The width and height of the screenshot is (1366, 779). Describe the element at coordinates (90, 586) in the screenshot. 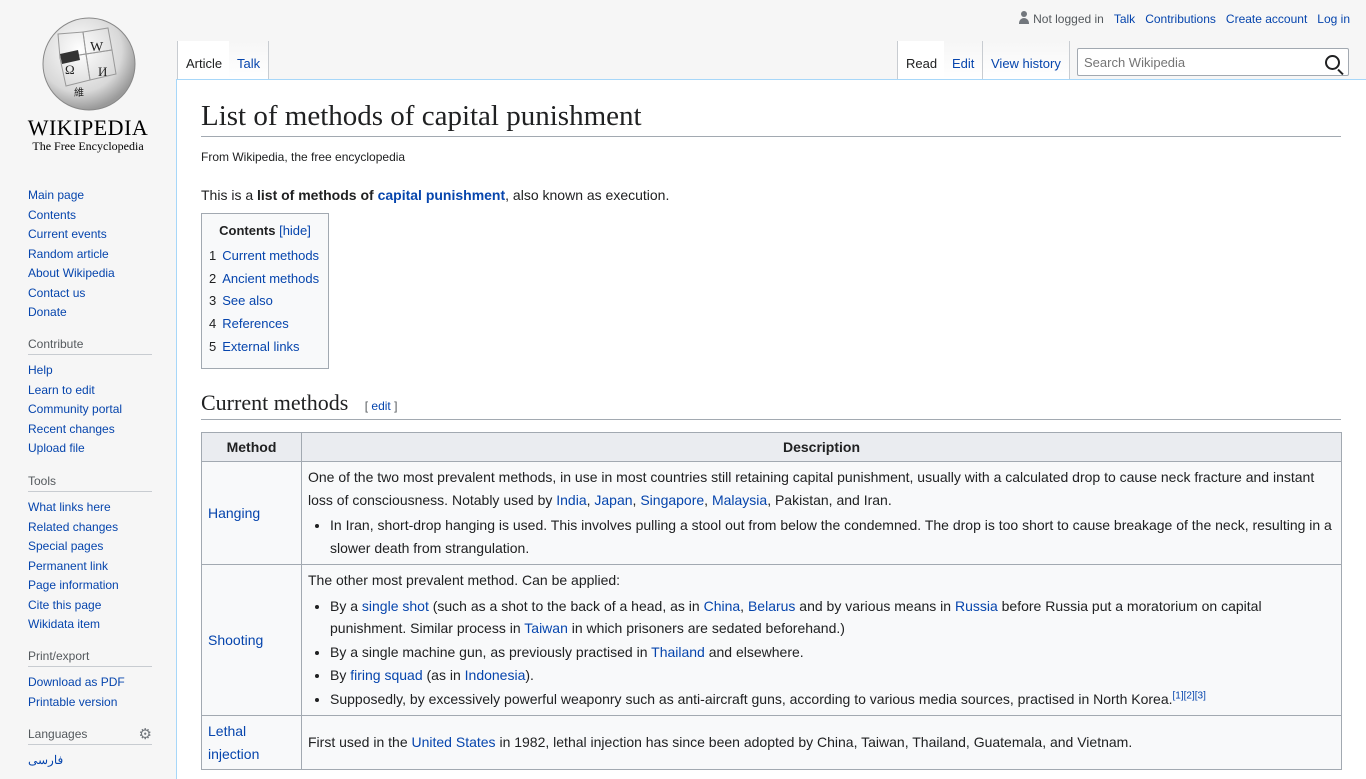

I see `sidebar-item-page-information: Page information` at that location.